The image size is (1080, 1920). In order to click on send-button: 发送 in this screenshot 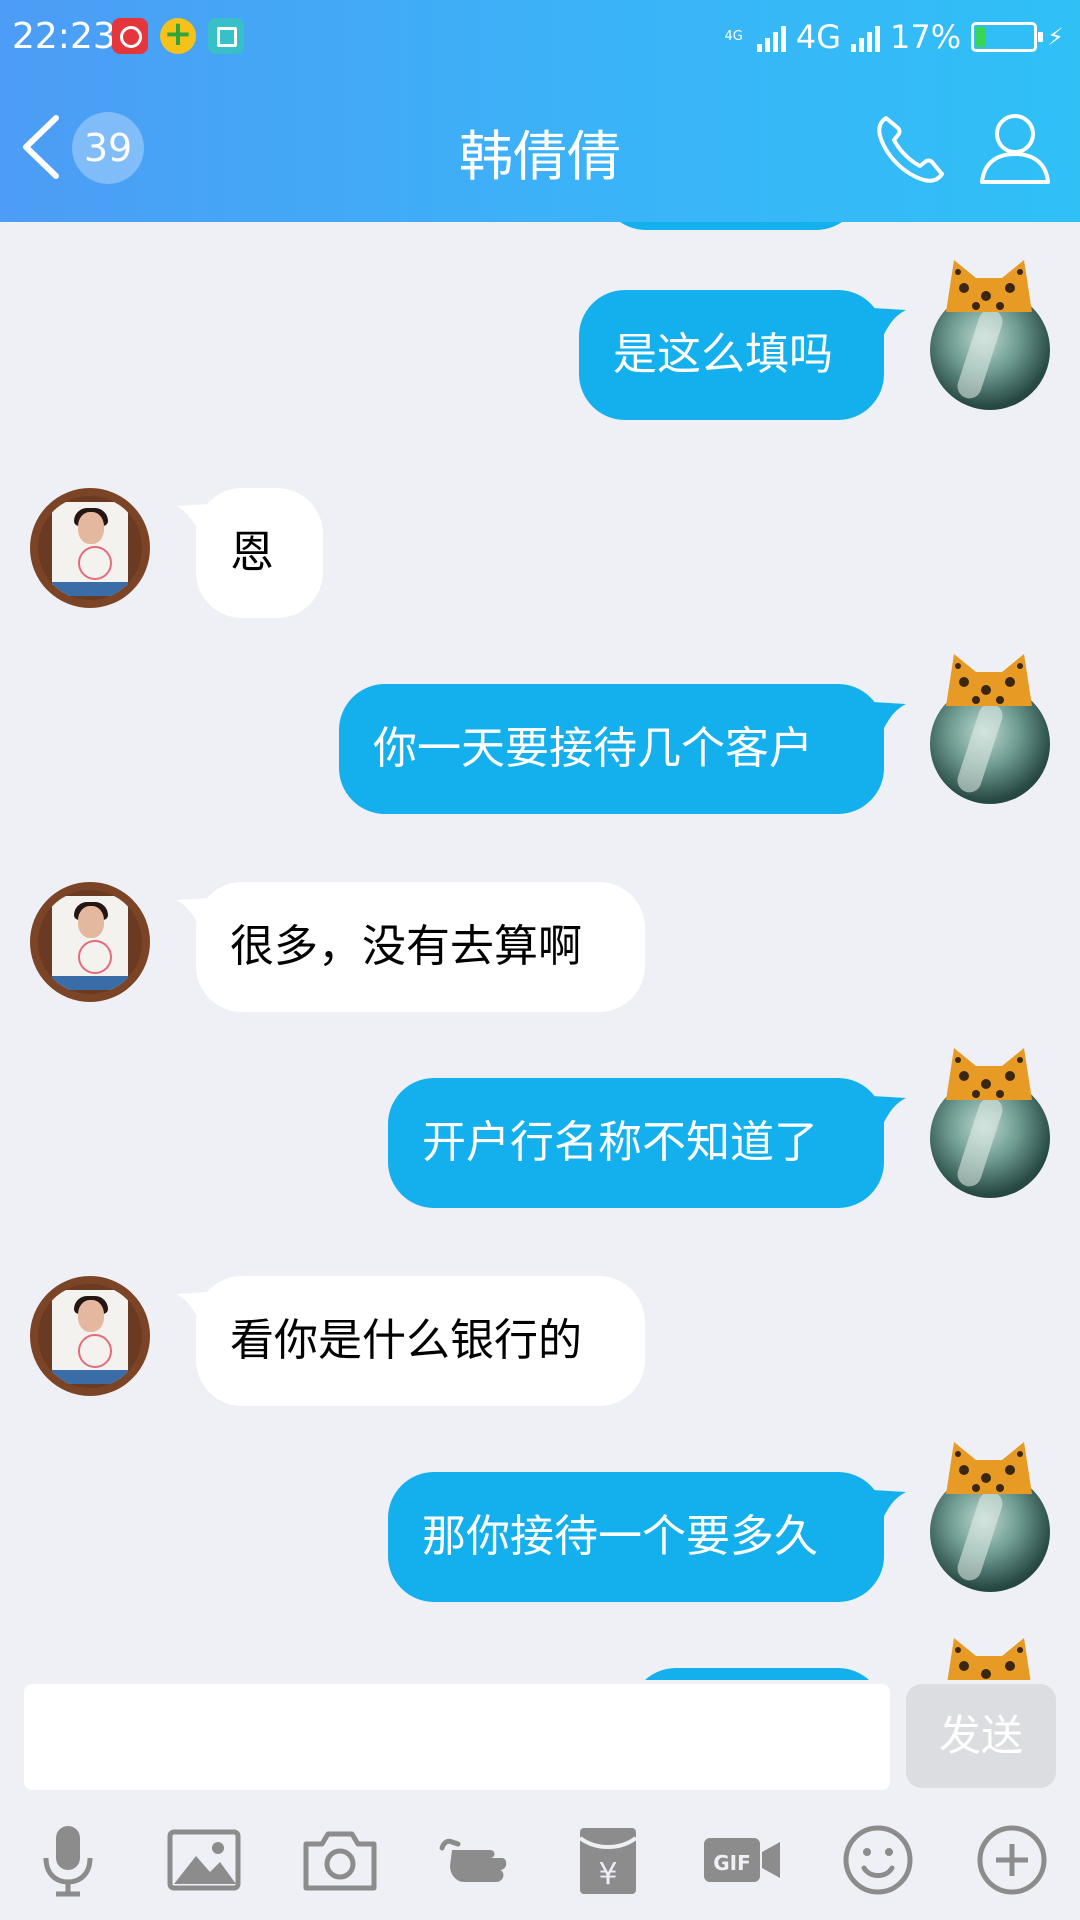, I will do `click(981, 1736)`.